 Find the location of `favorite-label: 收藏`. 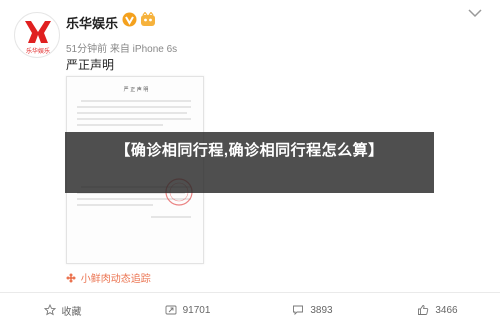

favorite-label: 收藏 is located at coordinates (71, 312).